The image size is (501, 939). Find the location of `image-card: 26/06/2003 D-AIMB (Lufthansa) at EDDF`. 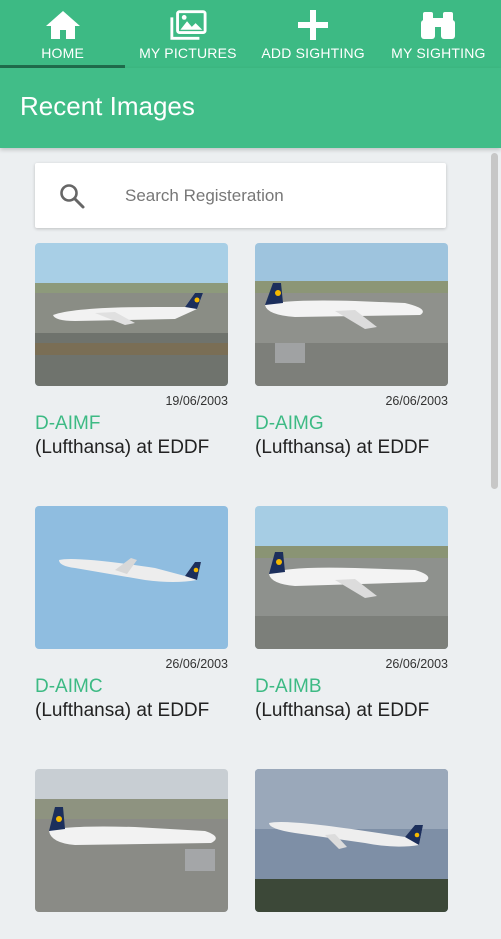

image-card: 26/06/2003 D-AIMB (Lufthansa) at EDDF is located at coordinates (351, 614).